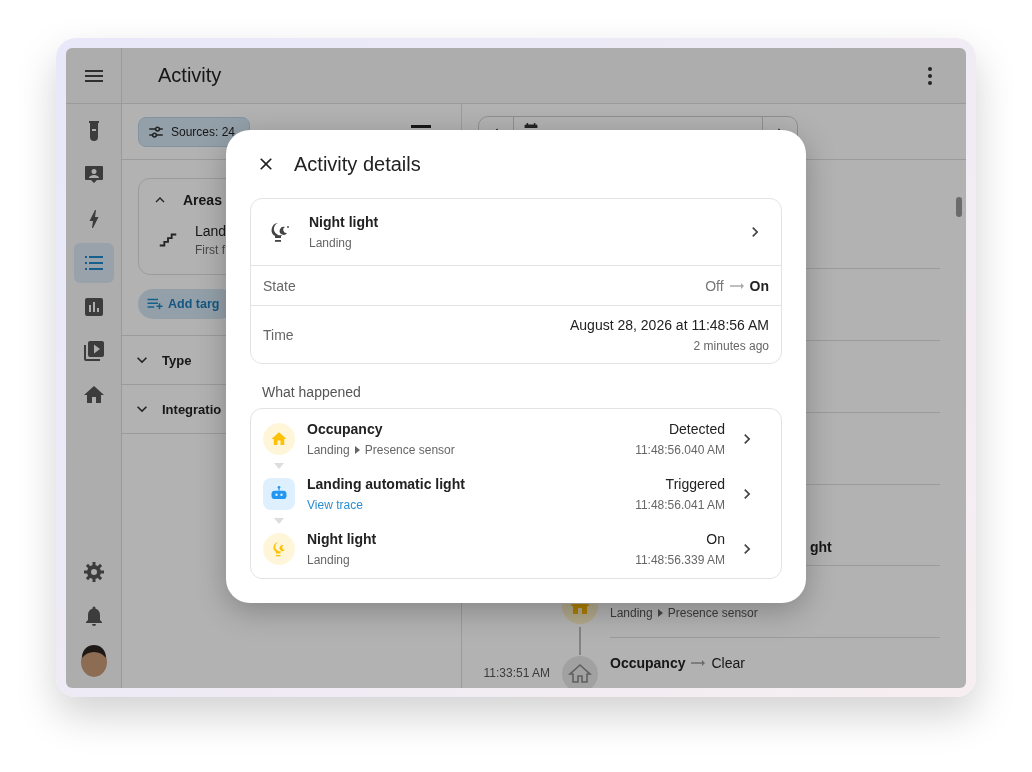  I want to click on entity-name: Night light, so click(344, 222).